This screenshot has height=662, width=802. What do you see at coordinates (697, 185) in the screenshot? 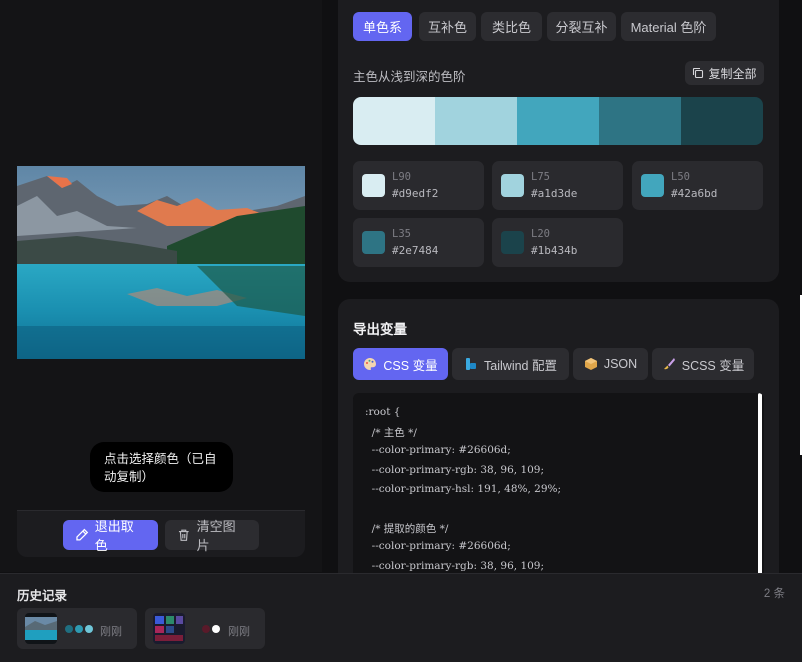
I see `swatch-card-l50: L50 #42a6bd` at bounding box center [697, 185].